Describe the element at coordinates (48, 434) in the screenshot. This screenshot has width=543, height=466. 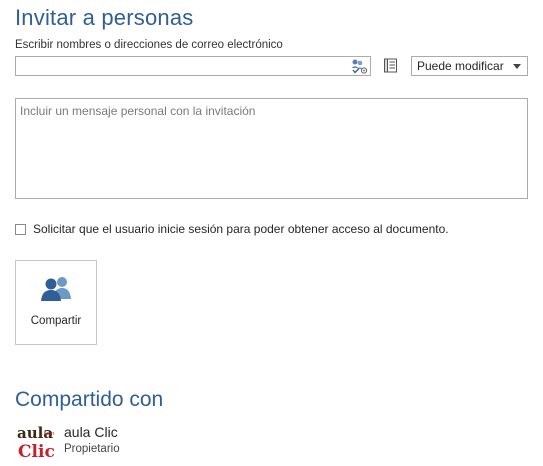
I see `svg-text: .com` at that location.